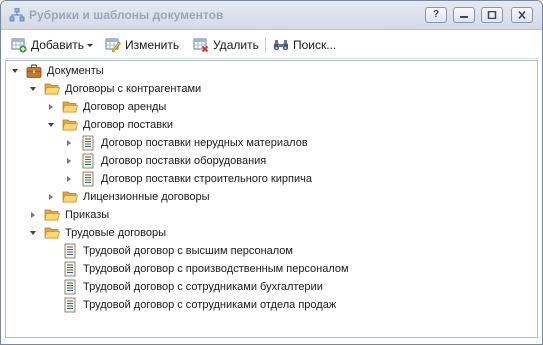 The width and height of the screenshot is (543, 345). I want to click on tree-node-root: Документы, so click(57, 71).